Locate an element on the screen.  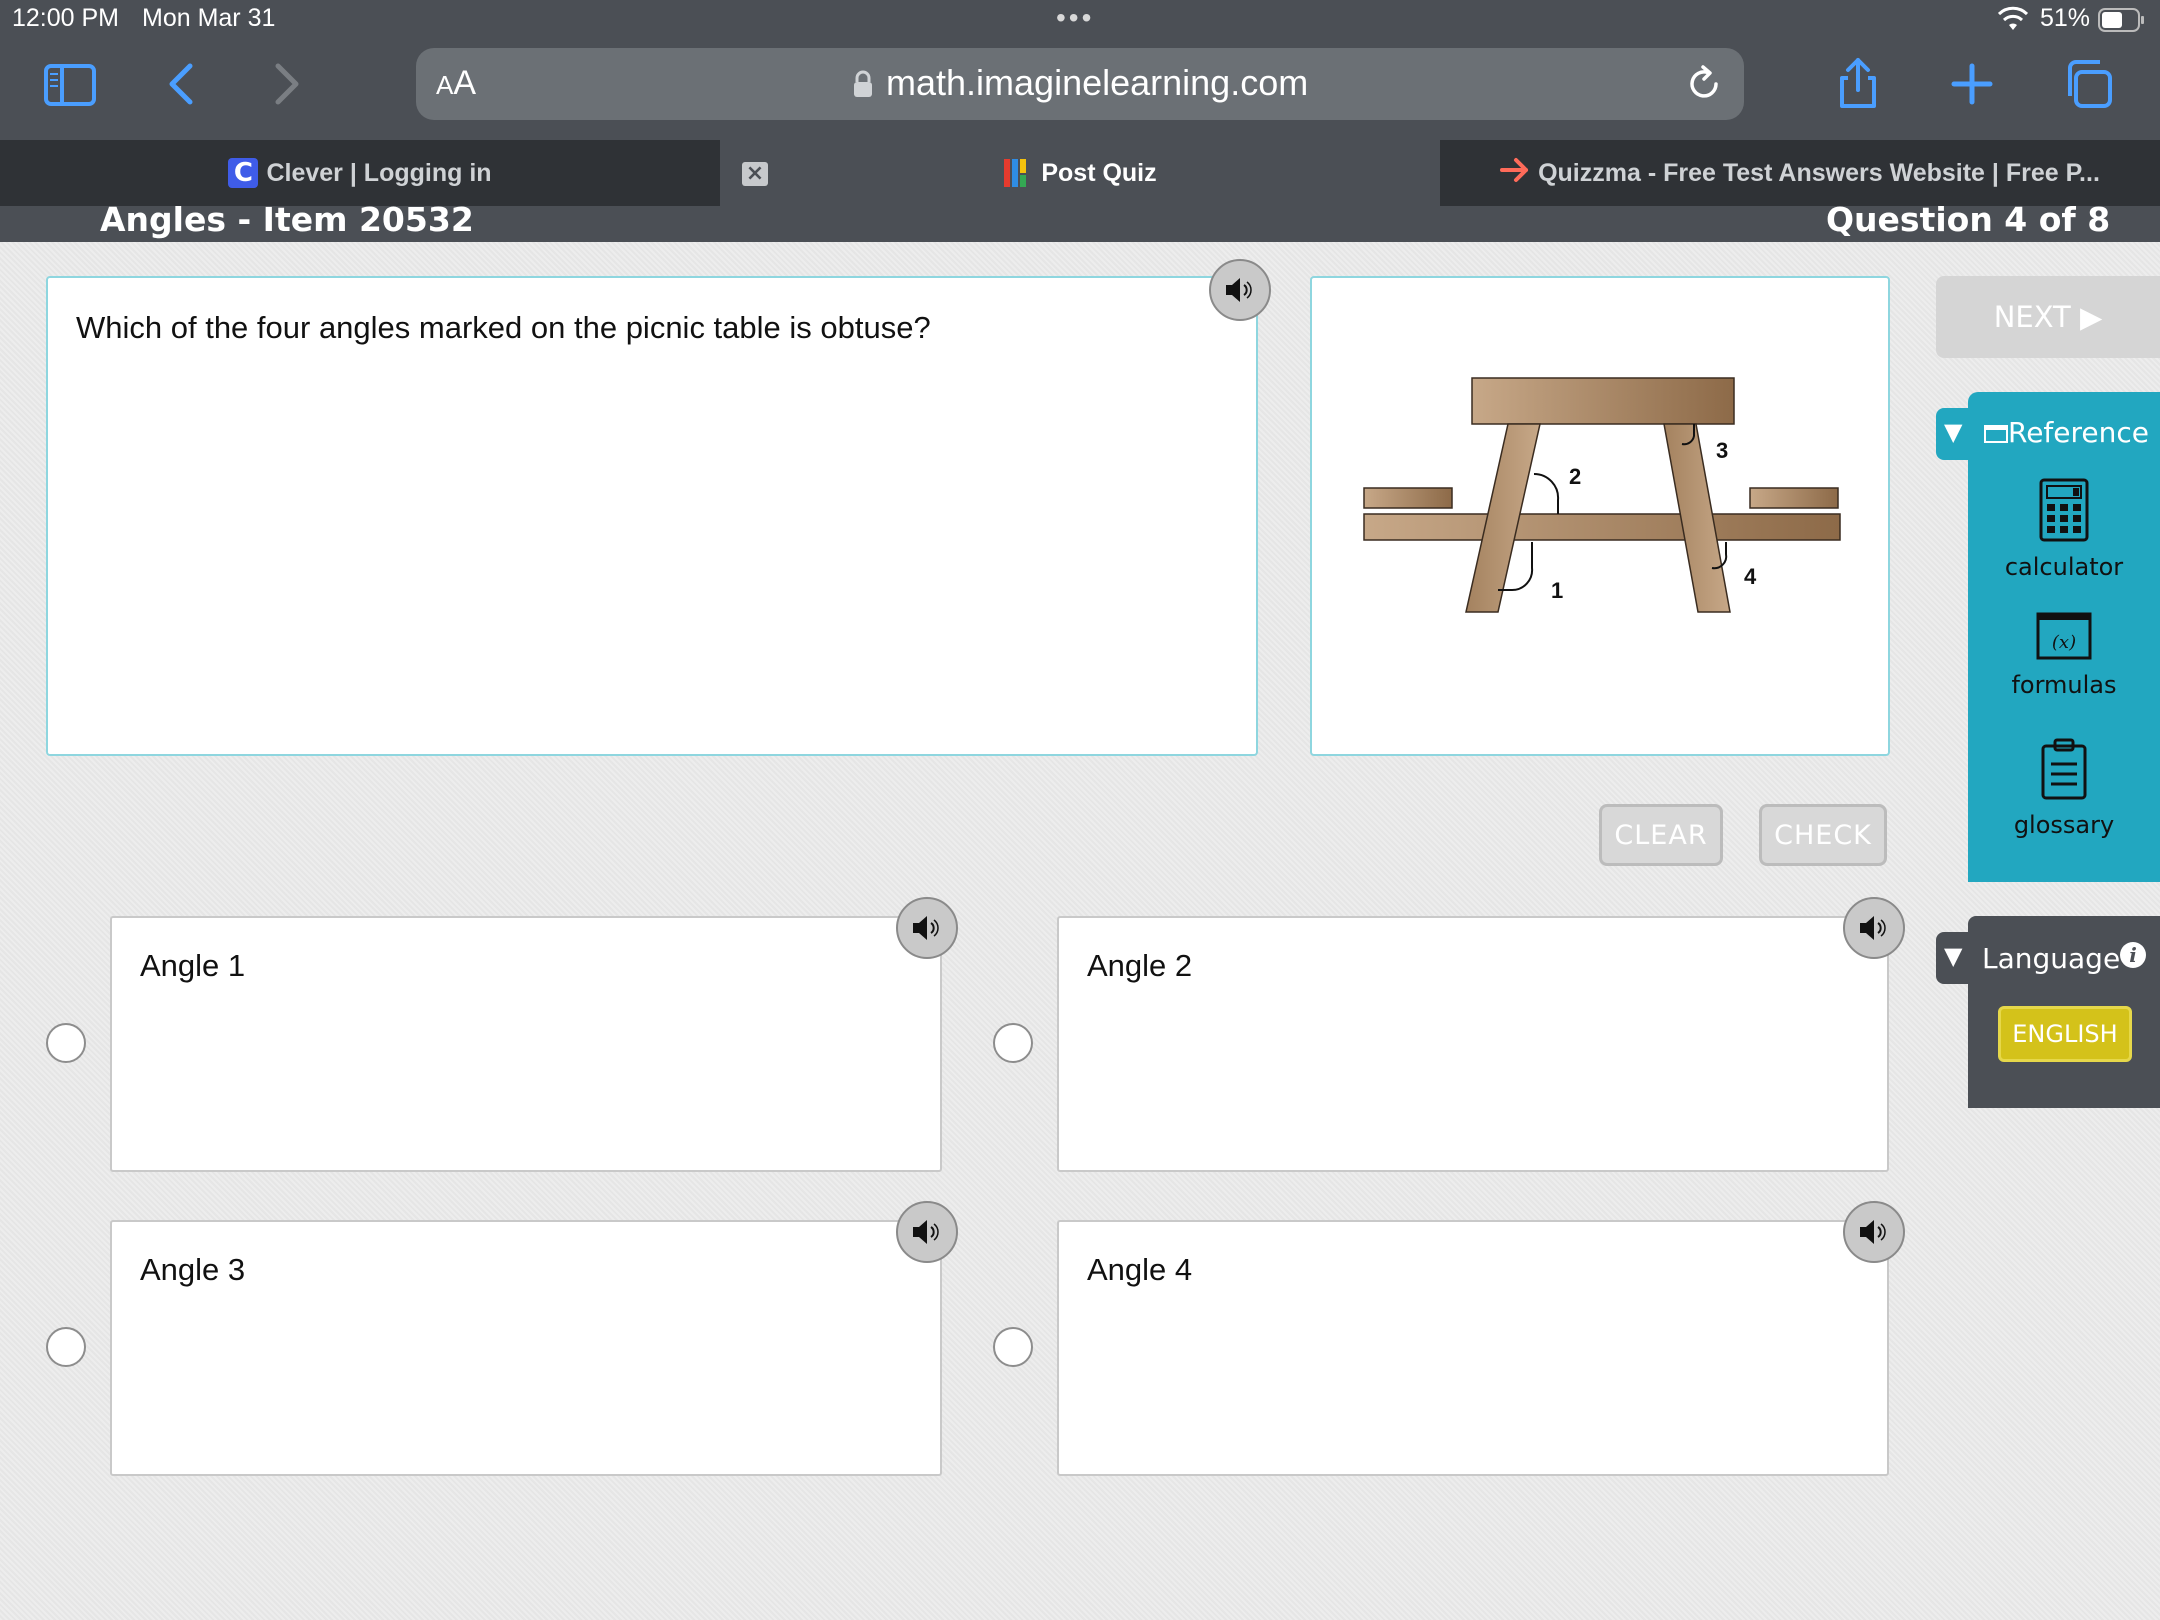
angle-4-label: 4 is located at coordinates (1750, 576).